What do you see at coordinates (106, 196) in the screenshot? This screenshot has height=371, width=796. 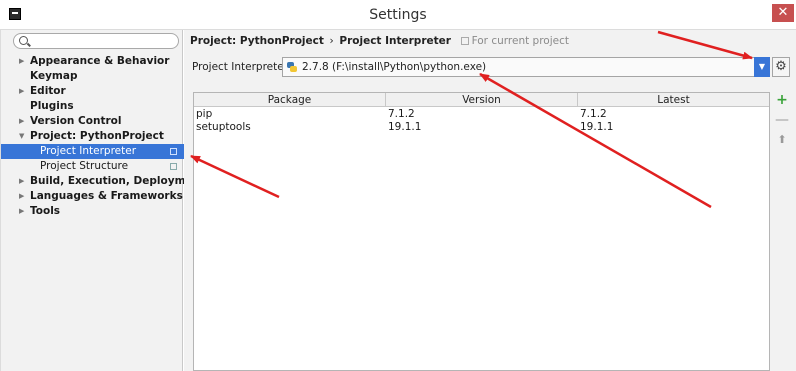 I see `sidebar-item-label: Languages & Frameworks` at bounding box center [106, 196].